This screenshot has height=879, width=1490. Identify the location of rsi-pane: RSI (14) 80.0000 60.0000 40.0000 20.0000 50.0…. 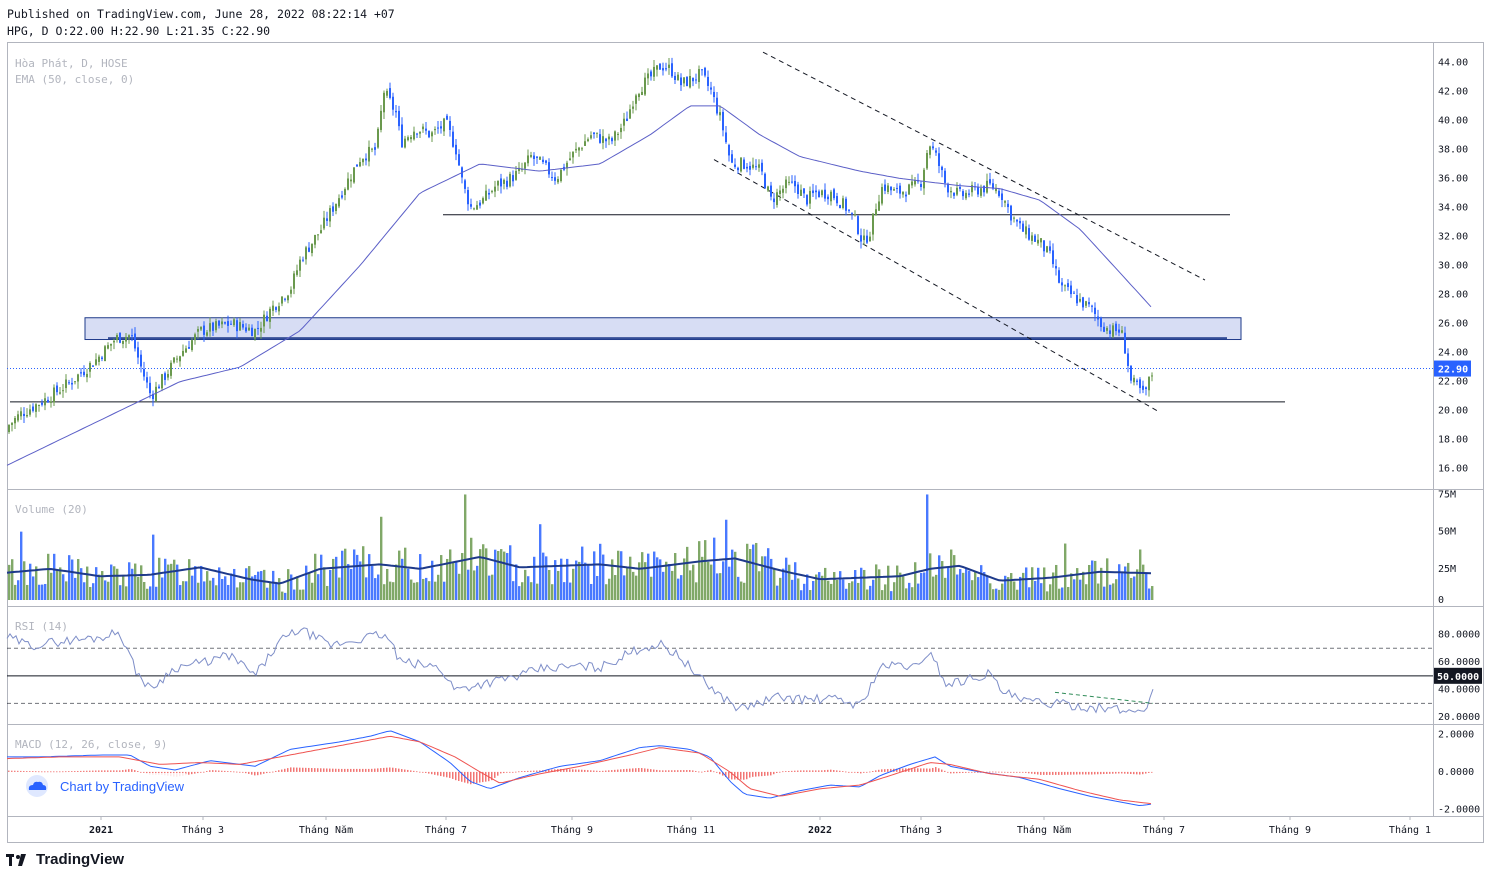
(744, 671).